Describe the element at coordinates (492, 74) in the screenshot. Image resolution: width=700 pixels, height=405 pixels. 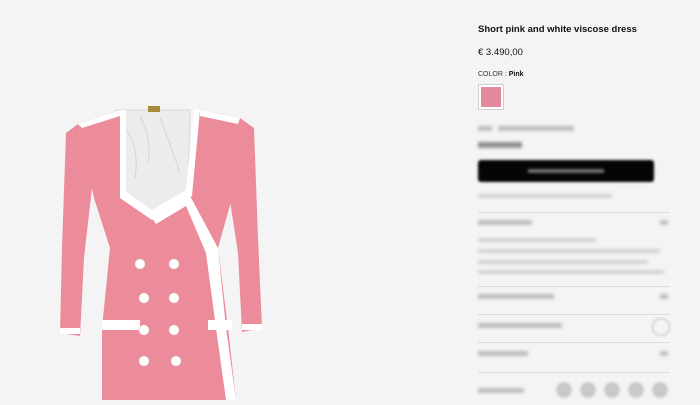
I see `color-label: COLOR :` at that location.